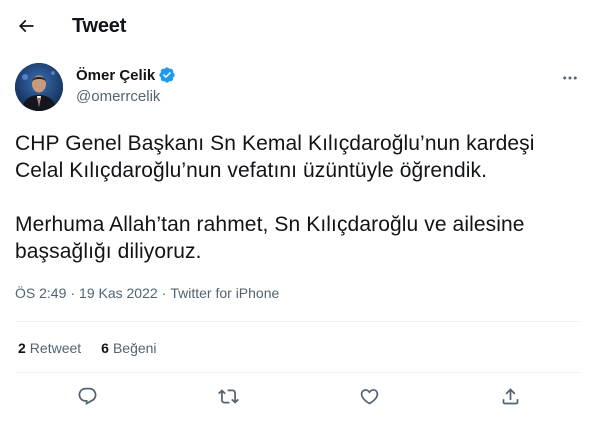  Describe the element at coordinates (298, 26) in the screenshot. I see `page-header: Tweet` at that location.